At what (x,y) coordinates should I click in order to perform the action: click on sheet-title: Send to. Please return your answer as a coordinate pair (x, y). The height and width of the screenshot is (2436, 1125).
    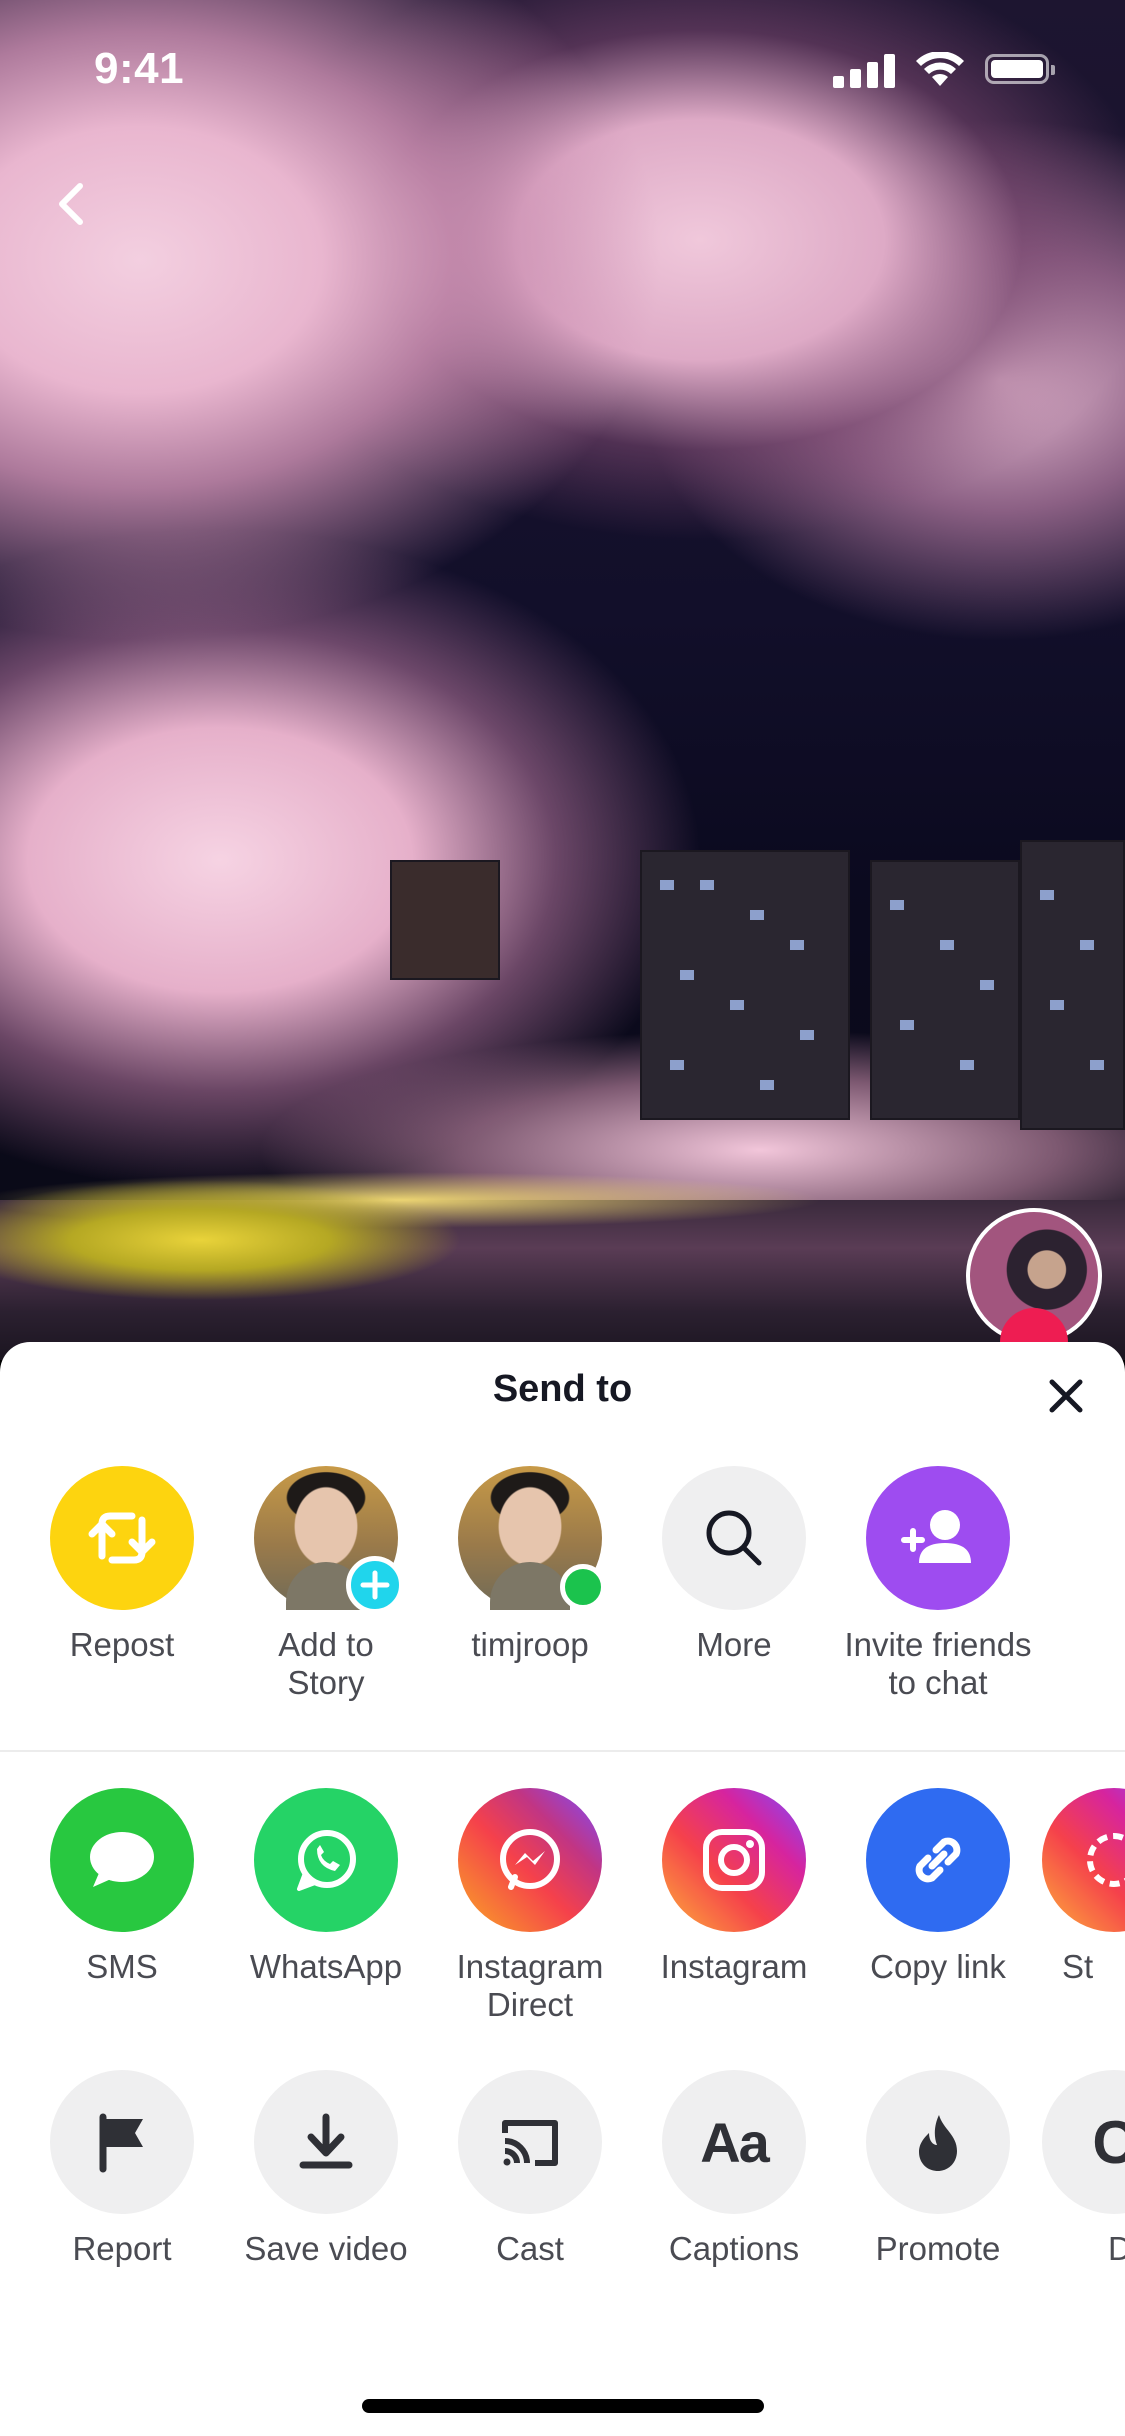
    Looking at the image, I should click on (562, 1389).